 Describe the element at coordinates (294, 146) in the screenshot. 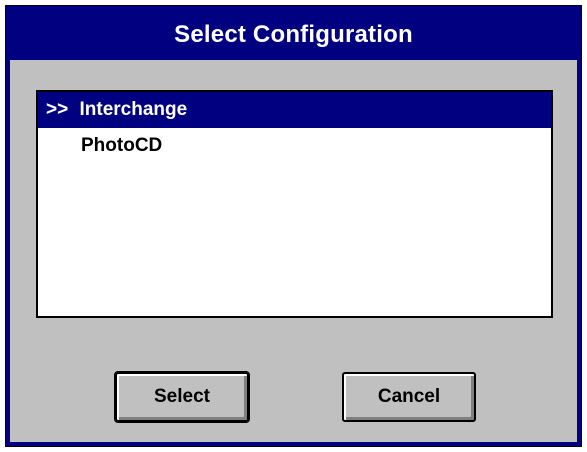

I see `list-item-photocd: PhotoCD` at that location.